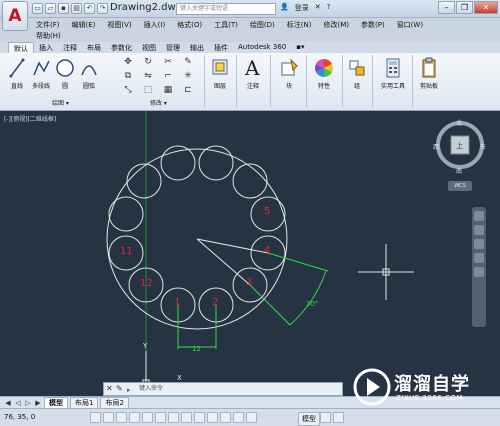  Describe the element at coordinates (324, 73) in the screenshot. I see `properties-button: 特性` at that location.